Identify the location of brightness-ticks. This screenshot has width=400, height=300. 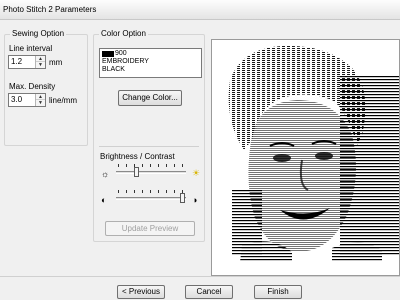
(151, 165).